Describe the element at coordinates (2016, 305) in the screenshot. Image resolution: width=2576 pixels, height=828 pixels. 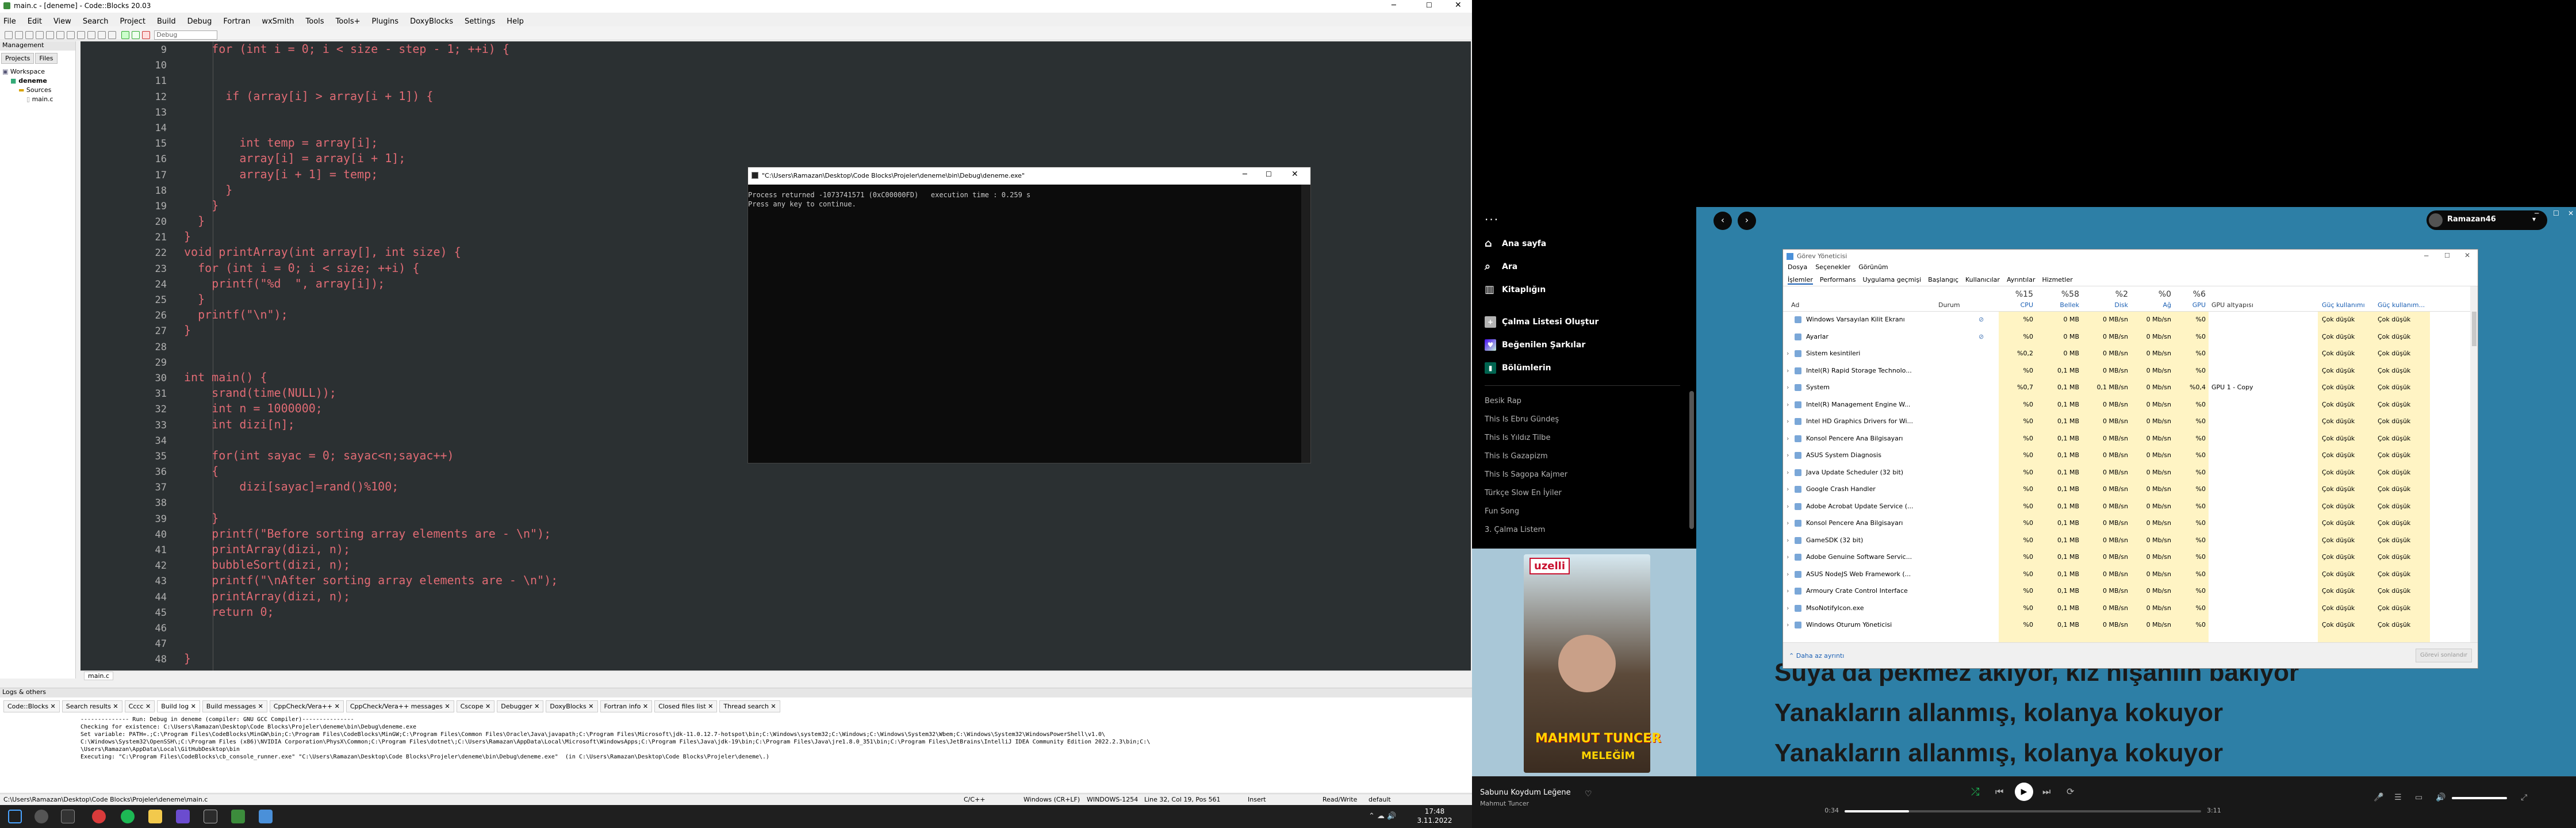
I see `col-cpu: CPU` at that location.